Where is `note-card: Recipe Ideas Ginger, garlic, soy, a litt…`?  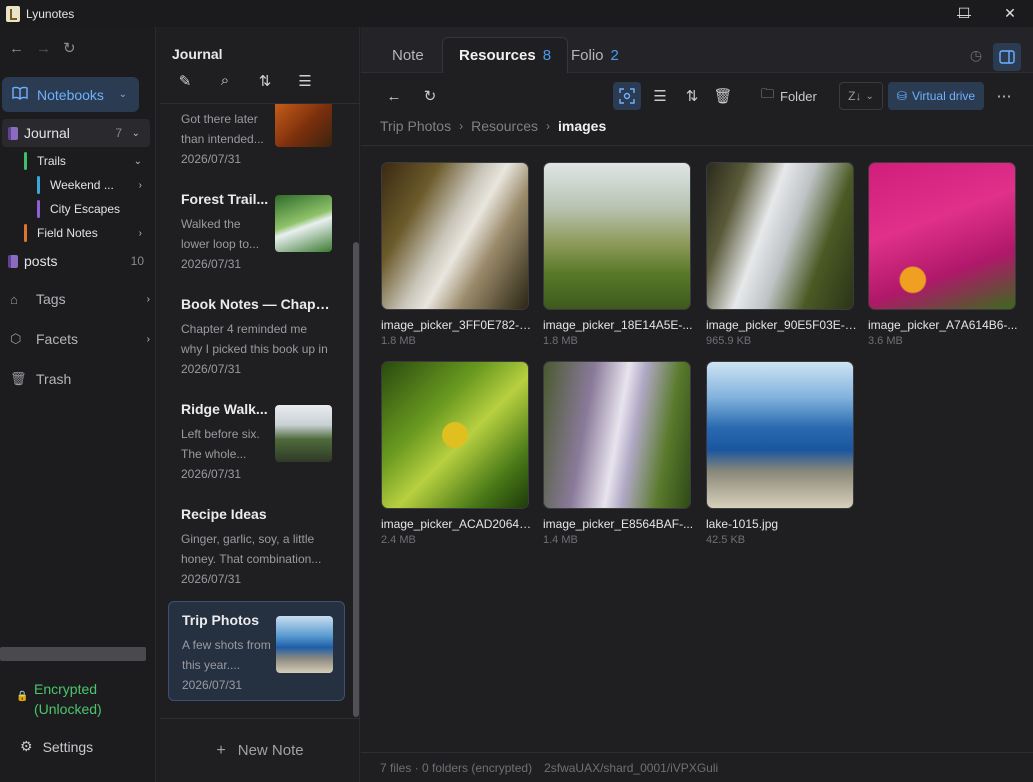 note-card: Recipe Ideas Ginger, garlic, soy, a litt… is located at coordinates (256, 546).